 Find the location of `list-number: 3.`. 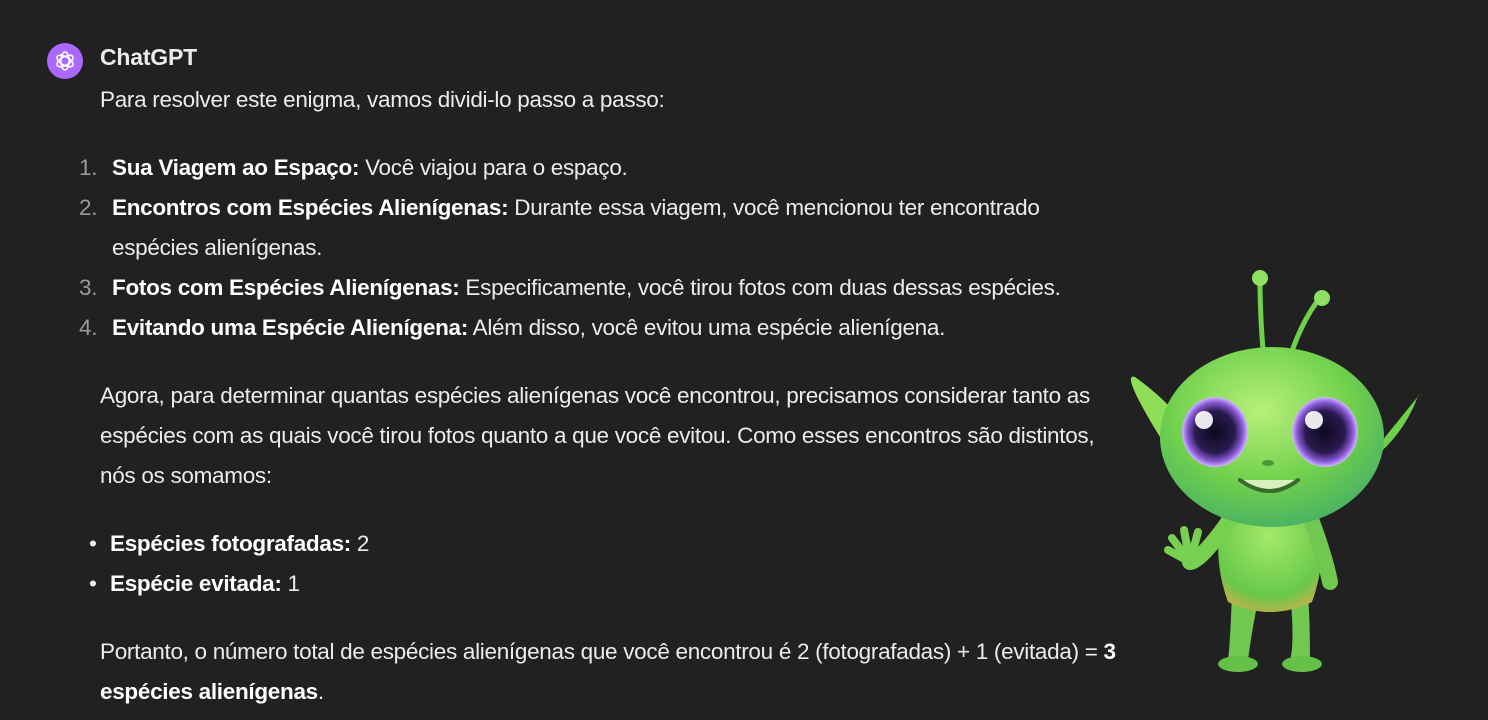

list-number: 3. is located at coordinates (88, 287).